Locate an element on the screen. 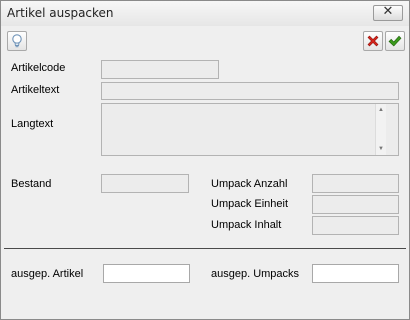 This screenshot has width=410, height=320. close-icon: ✕ is located at coordinates (388, 11).